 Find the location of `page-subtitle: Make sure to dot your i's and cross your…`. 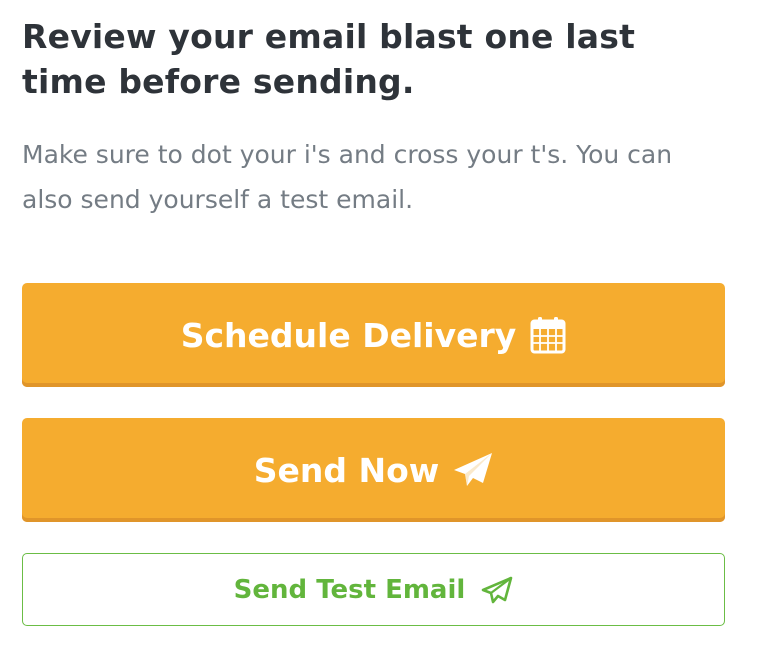

page-subtitle: Make sure to dot your i's and cross your… is located at coordinates (347, 177).